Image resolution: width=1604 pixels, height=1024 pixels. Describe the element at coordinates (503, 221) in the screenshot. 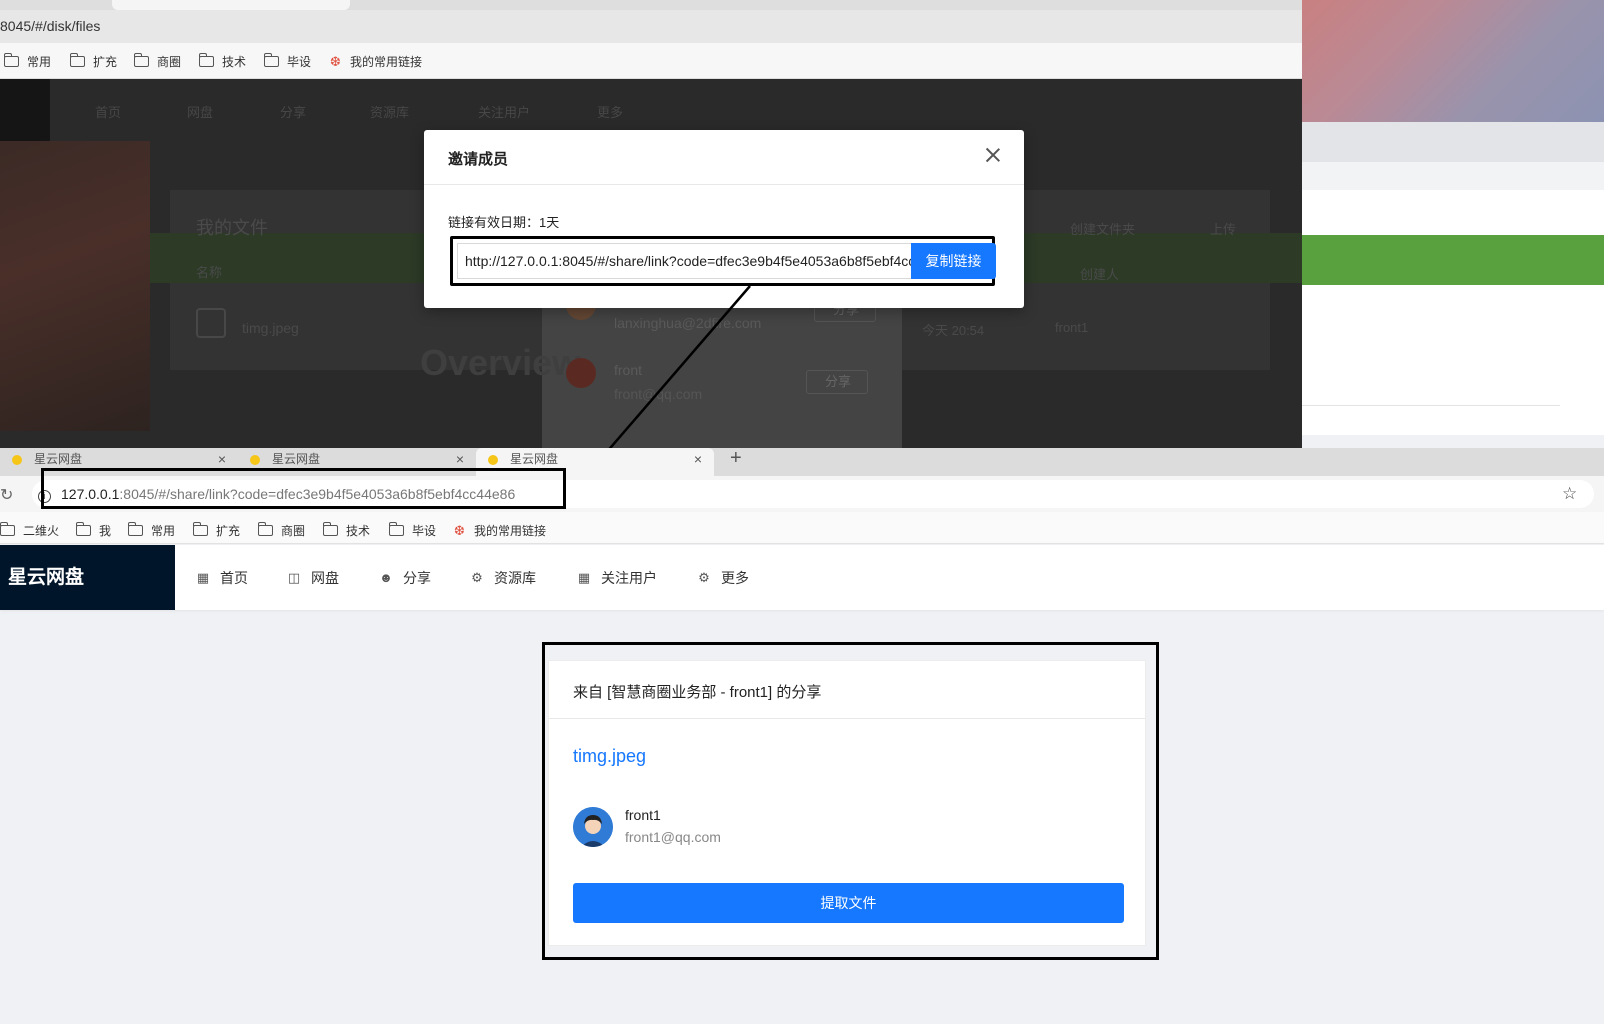

I see `link-expiry: 链接有效日期：1天` at that location.